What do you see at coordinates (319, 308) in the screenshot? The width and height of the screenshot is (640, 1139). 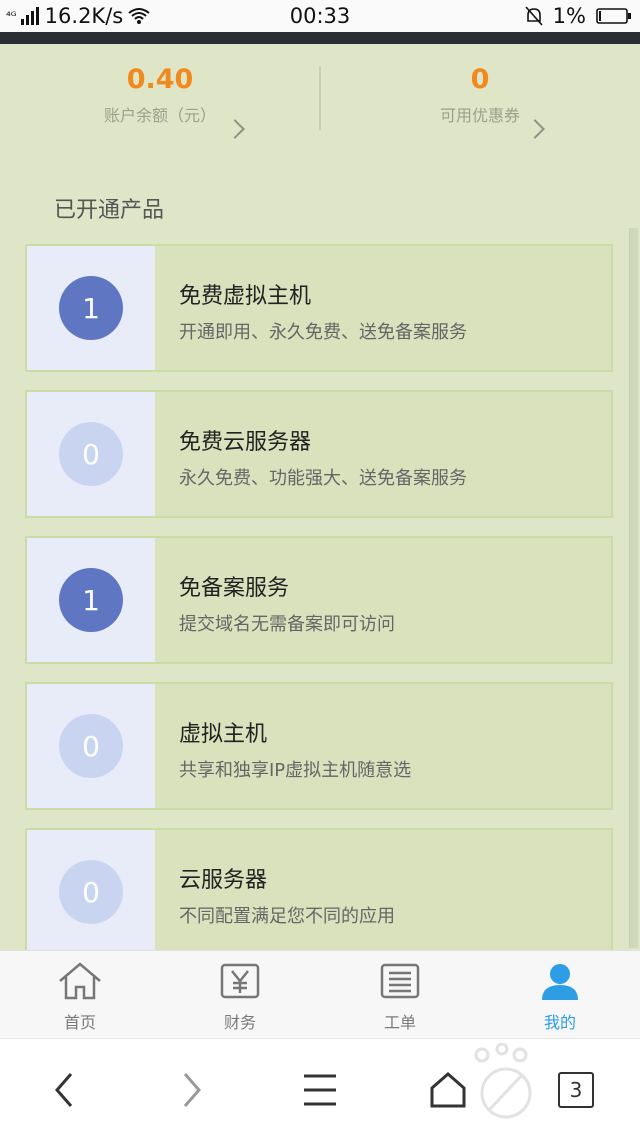 I see `product-card: 1 免费虚拟主机 开通即用、永久免费、送免备案服务` at bounding box center [319, 308].